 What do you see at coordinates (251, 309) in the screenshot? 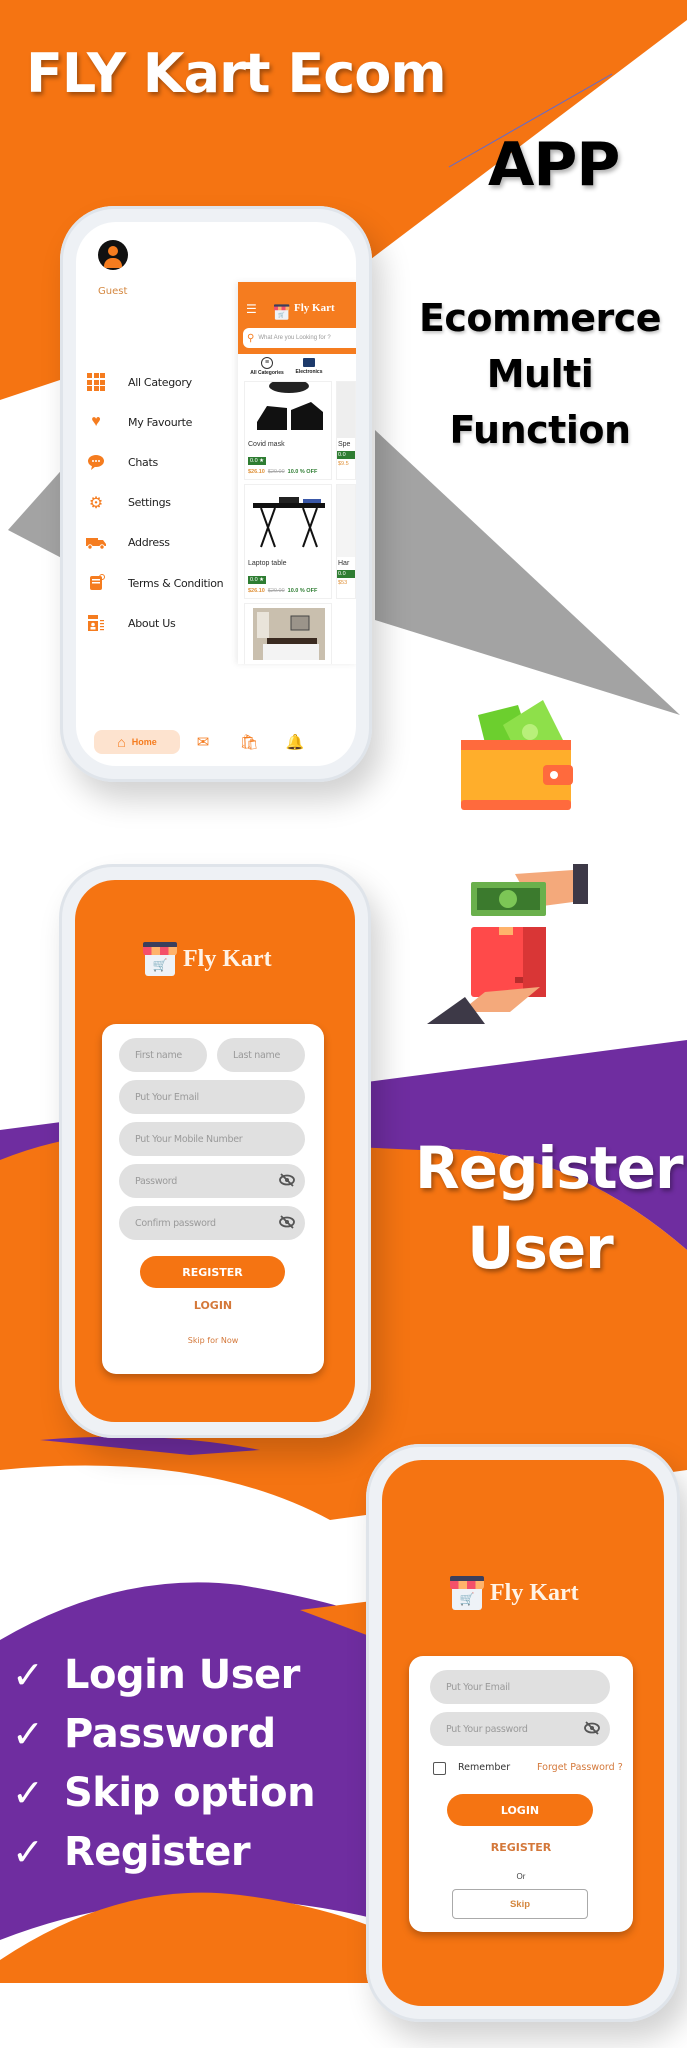
I see `hamburger-menu-icon: ☰` at bounding box center [251, 309].